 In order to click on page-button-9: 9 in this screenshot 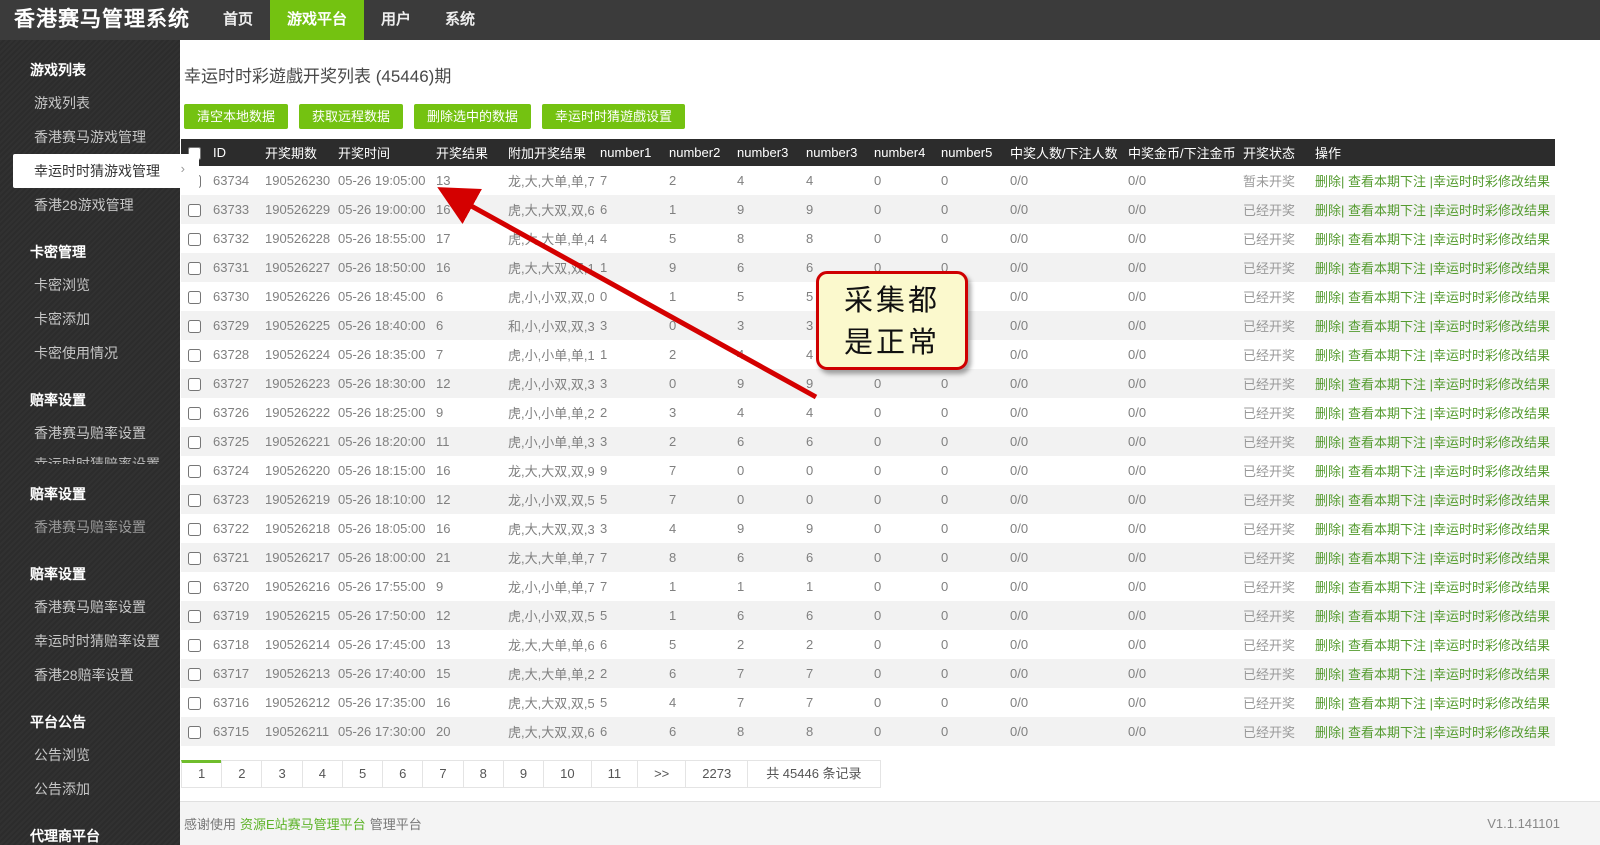, I will do `click(523, 774)`.